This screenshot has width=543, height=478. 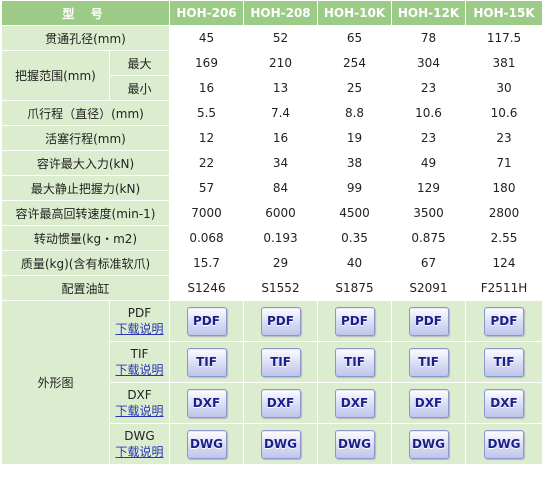 What do you see at coordinates (280, 263) in the screenshot?
I see `cell-value: 29` at bounding box center [280, 263].